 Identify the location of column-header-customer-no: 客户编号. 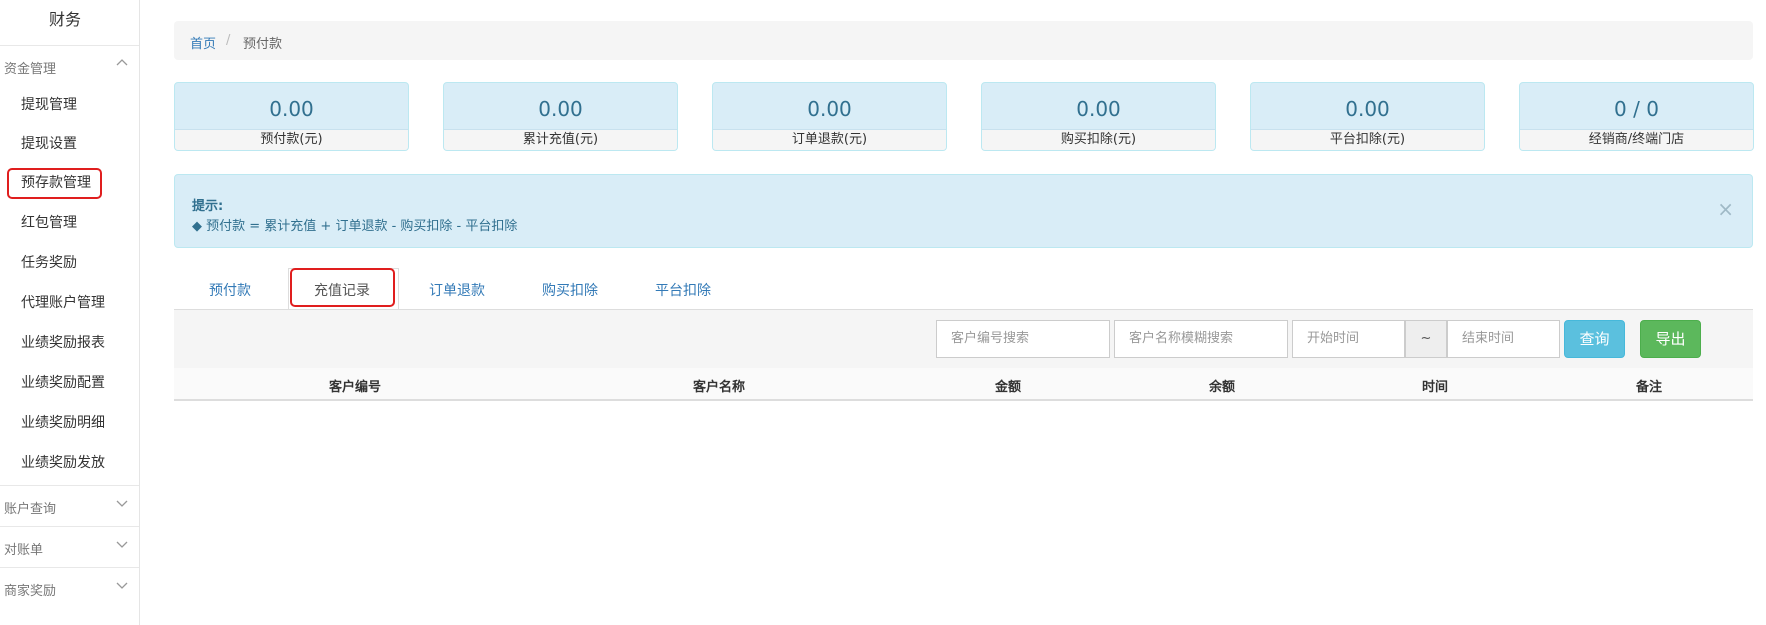
(355, 385).